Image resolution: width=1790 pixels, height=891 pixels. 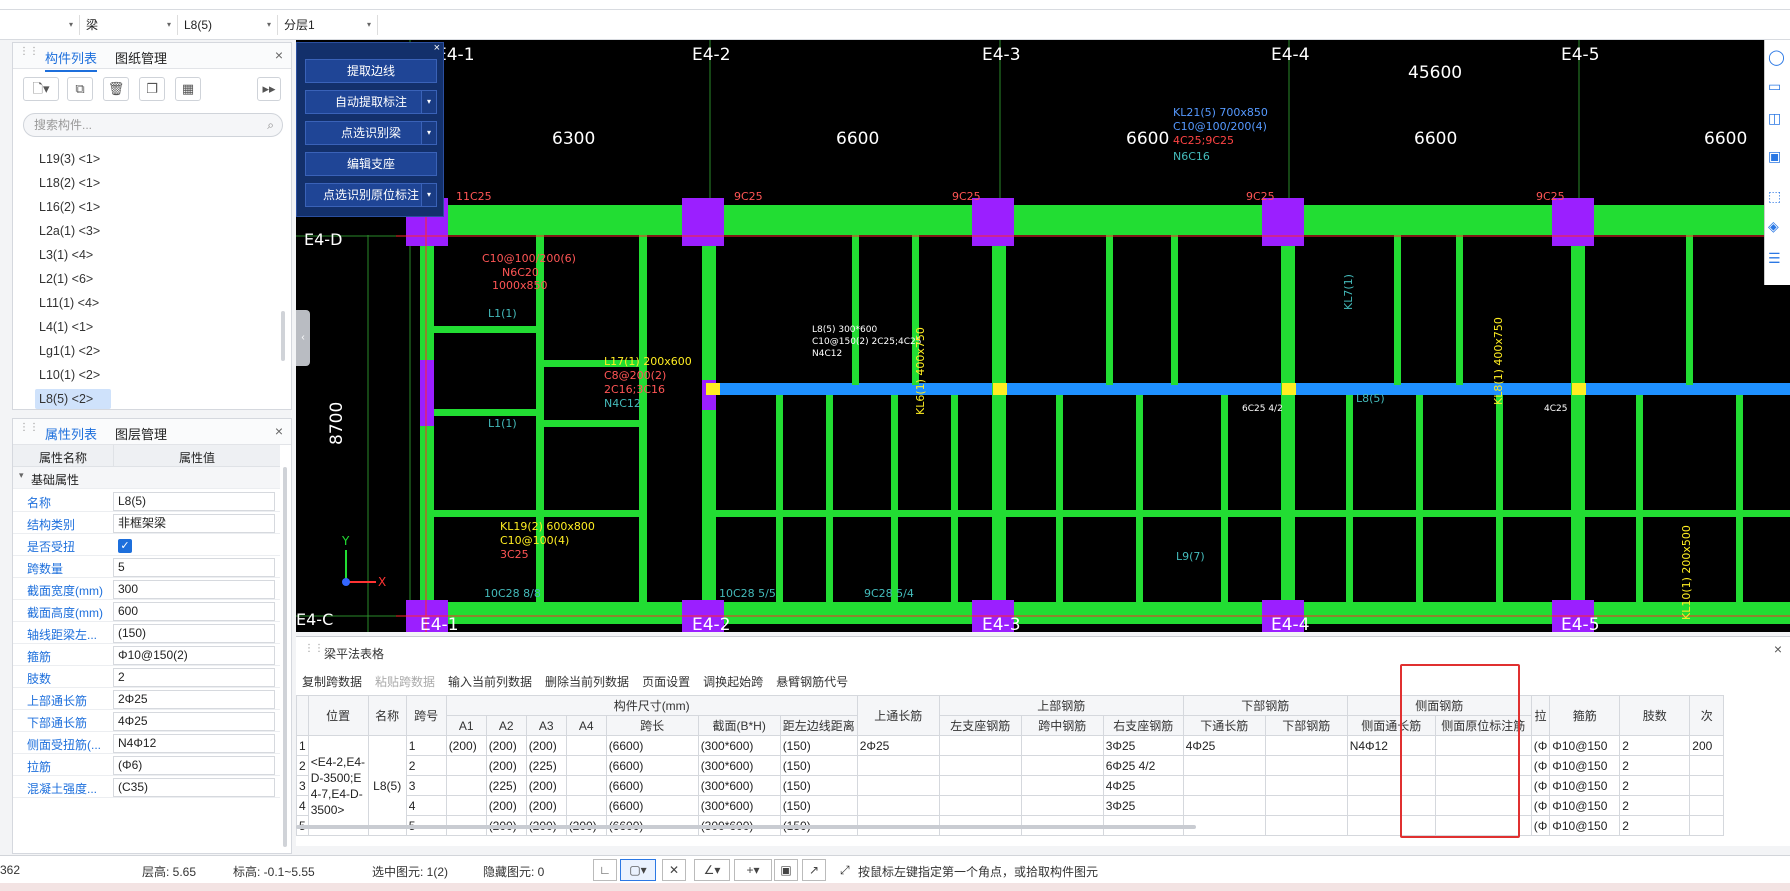 I want to click on position-cell: <E4-2,E4-D-3500;E4-7,E4-D-3500>, so click(x=338, y=785).